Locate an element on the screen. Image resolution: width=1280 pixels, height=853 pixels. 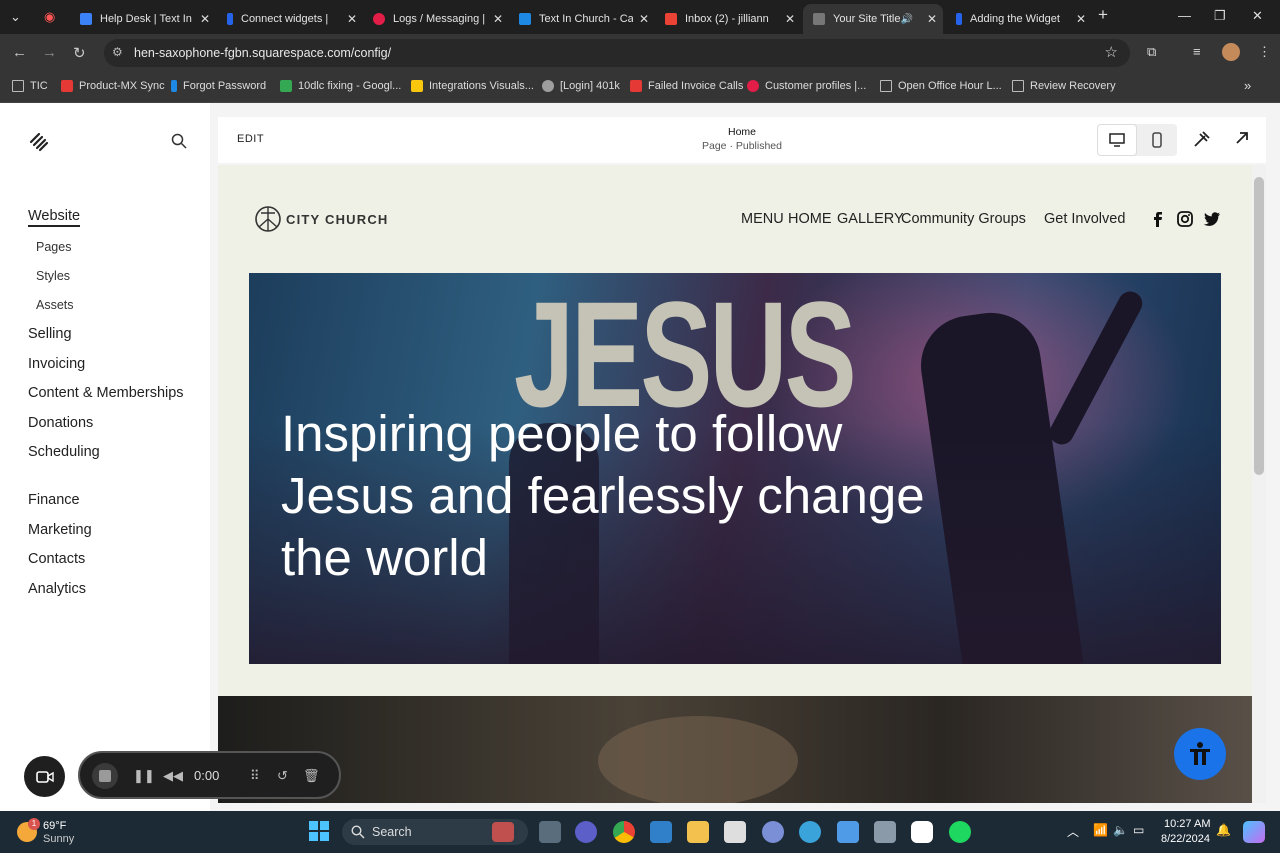
menu-finance: Finance is located at coordinates (54, 500).